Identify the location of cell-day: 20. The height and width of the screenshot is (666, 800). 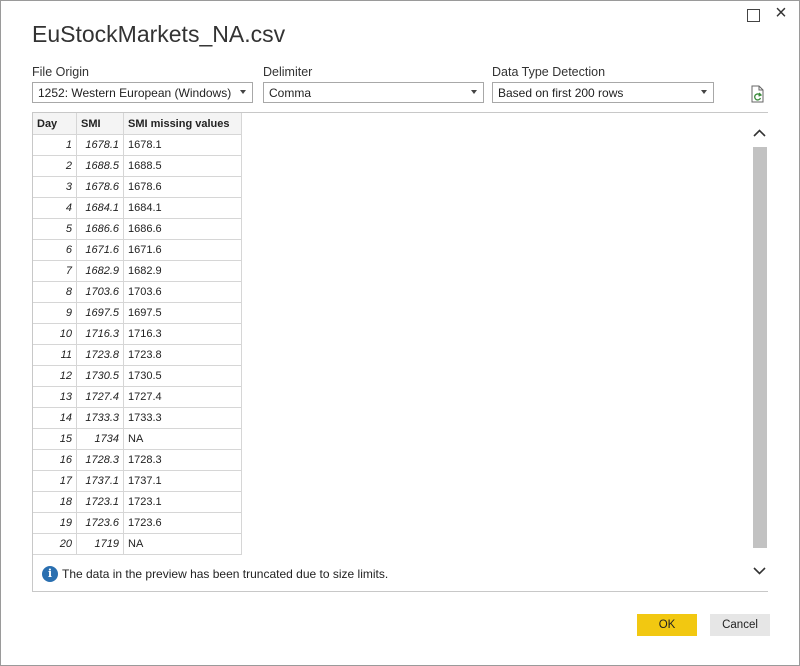
(55, 544).